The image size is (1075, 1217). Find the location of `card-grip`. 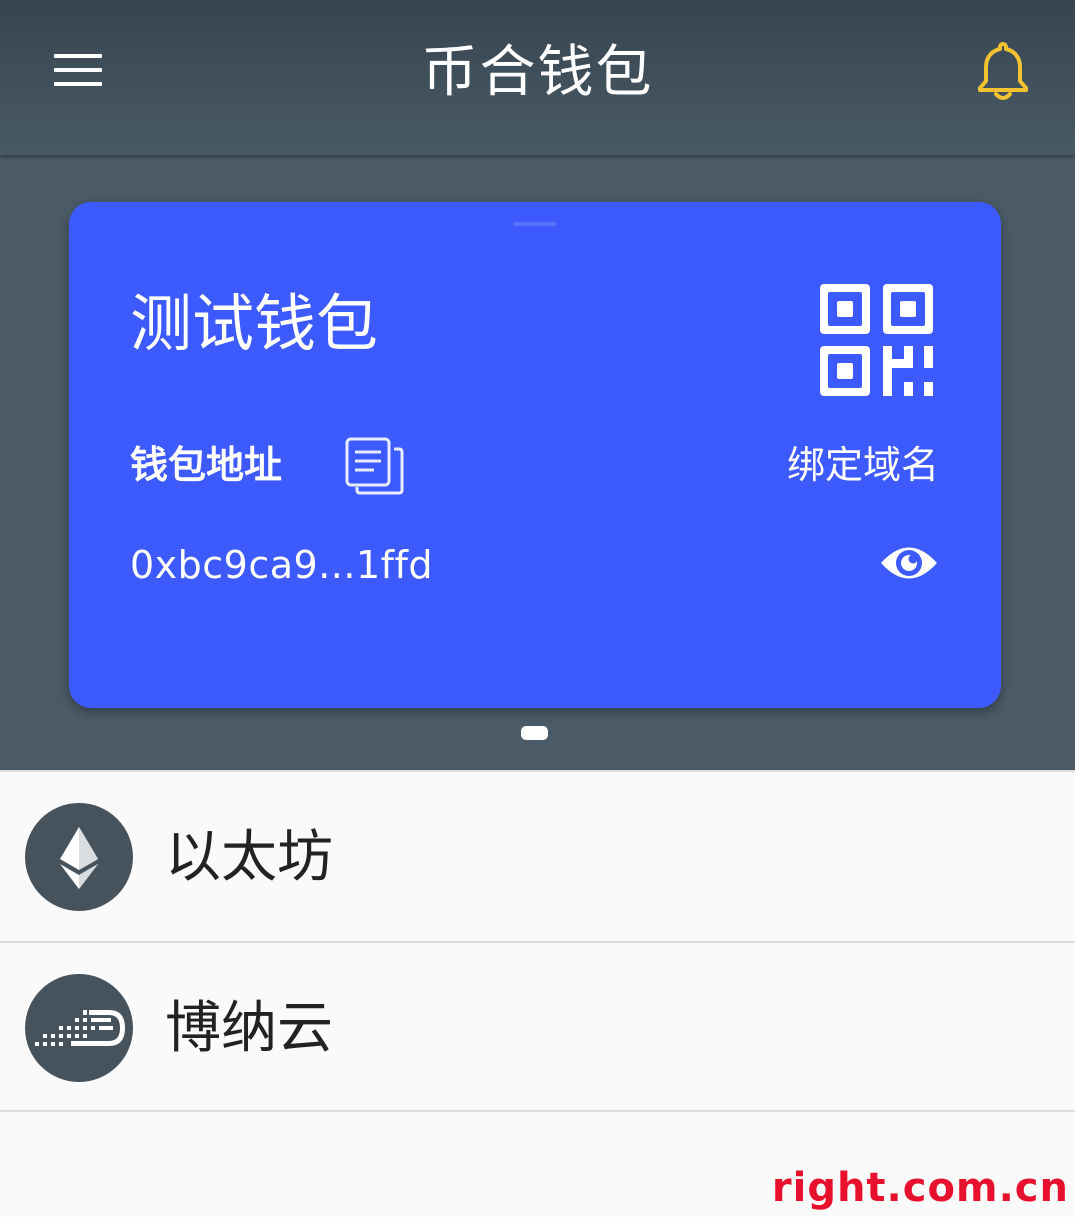

card-grip is located at coordinates (535, 224).